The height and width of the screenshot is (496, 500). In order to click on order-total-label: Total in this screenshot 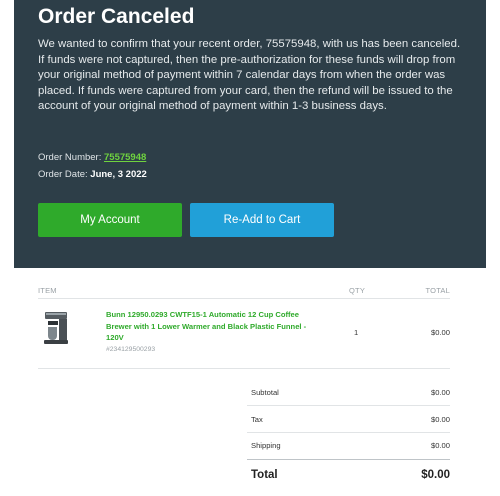, I will do `click(264, 475)`.